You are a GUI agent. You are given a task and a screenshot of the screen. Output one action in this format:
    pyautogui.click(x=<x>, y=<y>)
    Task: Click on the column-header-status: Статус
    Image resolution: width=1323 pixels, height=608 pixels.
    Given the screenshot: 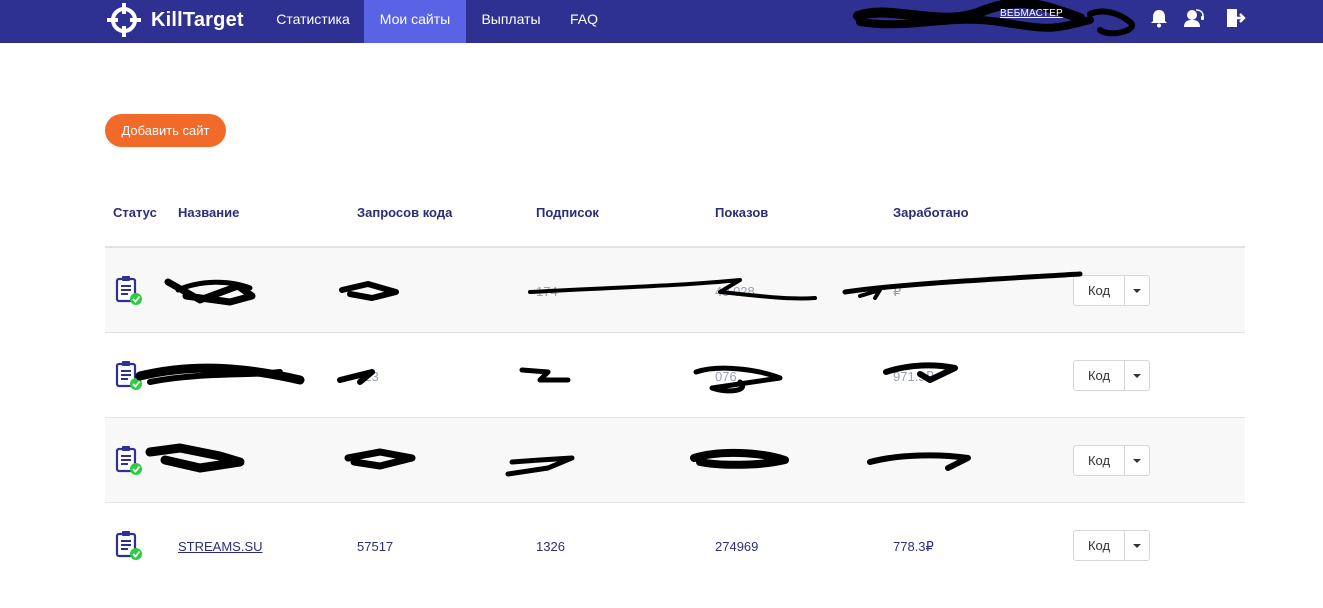 What is the action you would take?
    pyautogui.click(x=135, y=212)
    